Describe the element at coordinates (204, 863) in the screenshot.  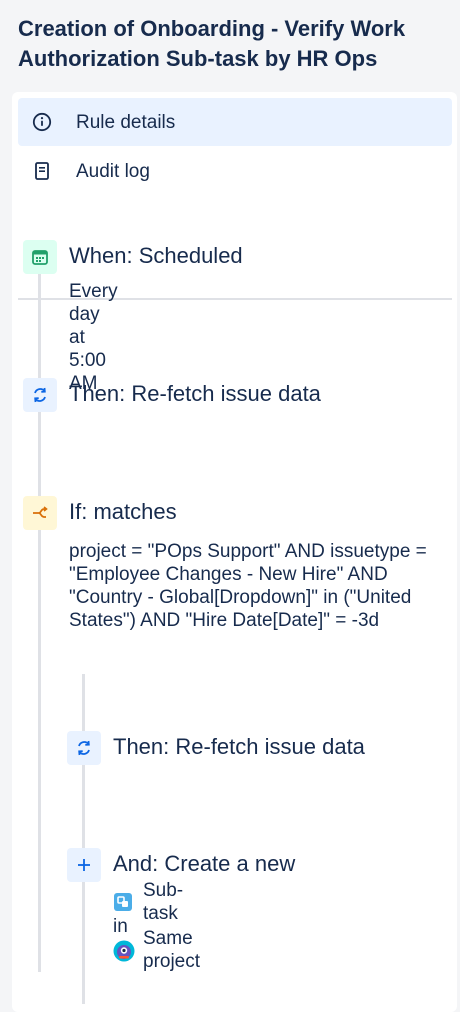
I see `step-heading: And: Create a new` at that location.